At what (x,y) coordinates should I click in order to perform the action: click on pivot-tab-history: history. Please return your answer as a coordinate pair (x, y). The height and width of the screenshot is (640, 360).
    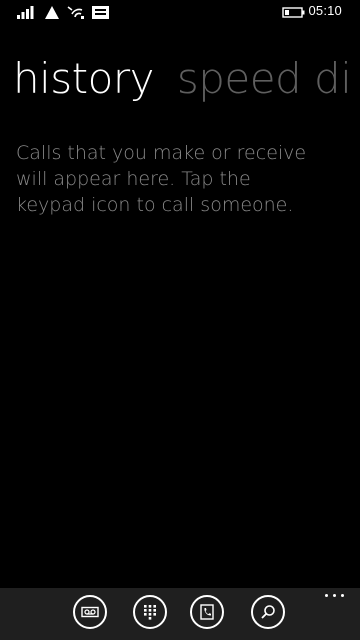
    Looking at the image, I should click on (83, 79).